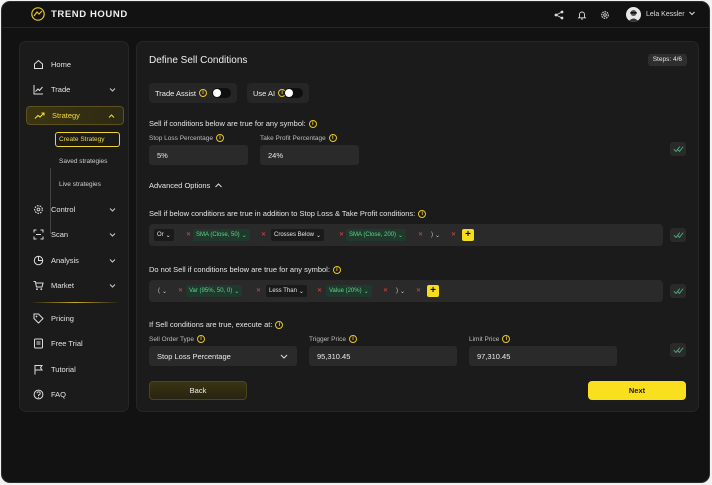  What do you see at coordinates (543, 356) in the screenshot?
I see `limit-price-input: 97,310.45` at bounding box center [543, 356].